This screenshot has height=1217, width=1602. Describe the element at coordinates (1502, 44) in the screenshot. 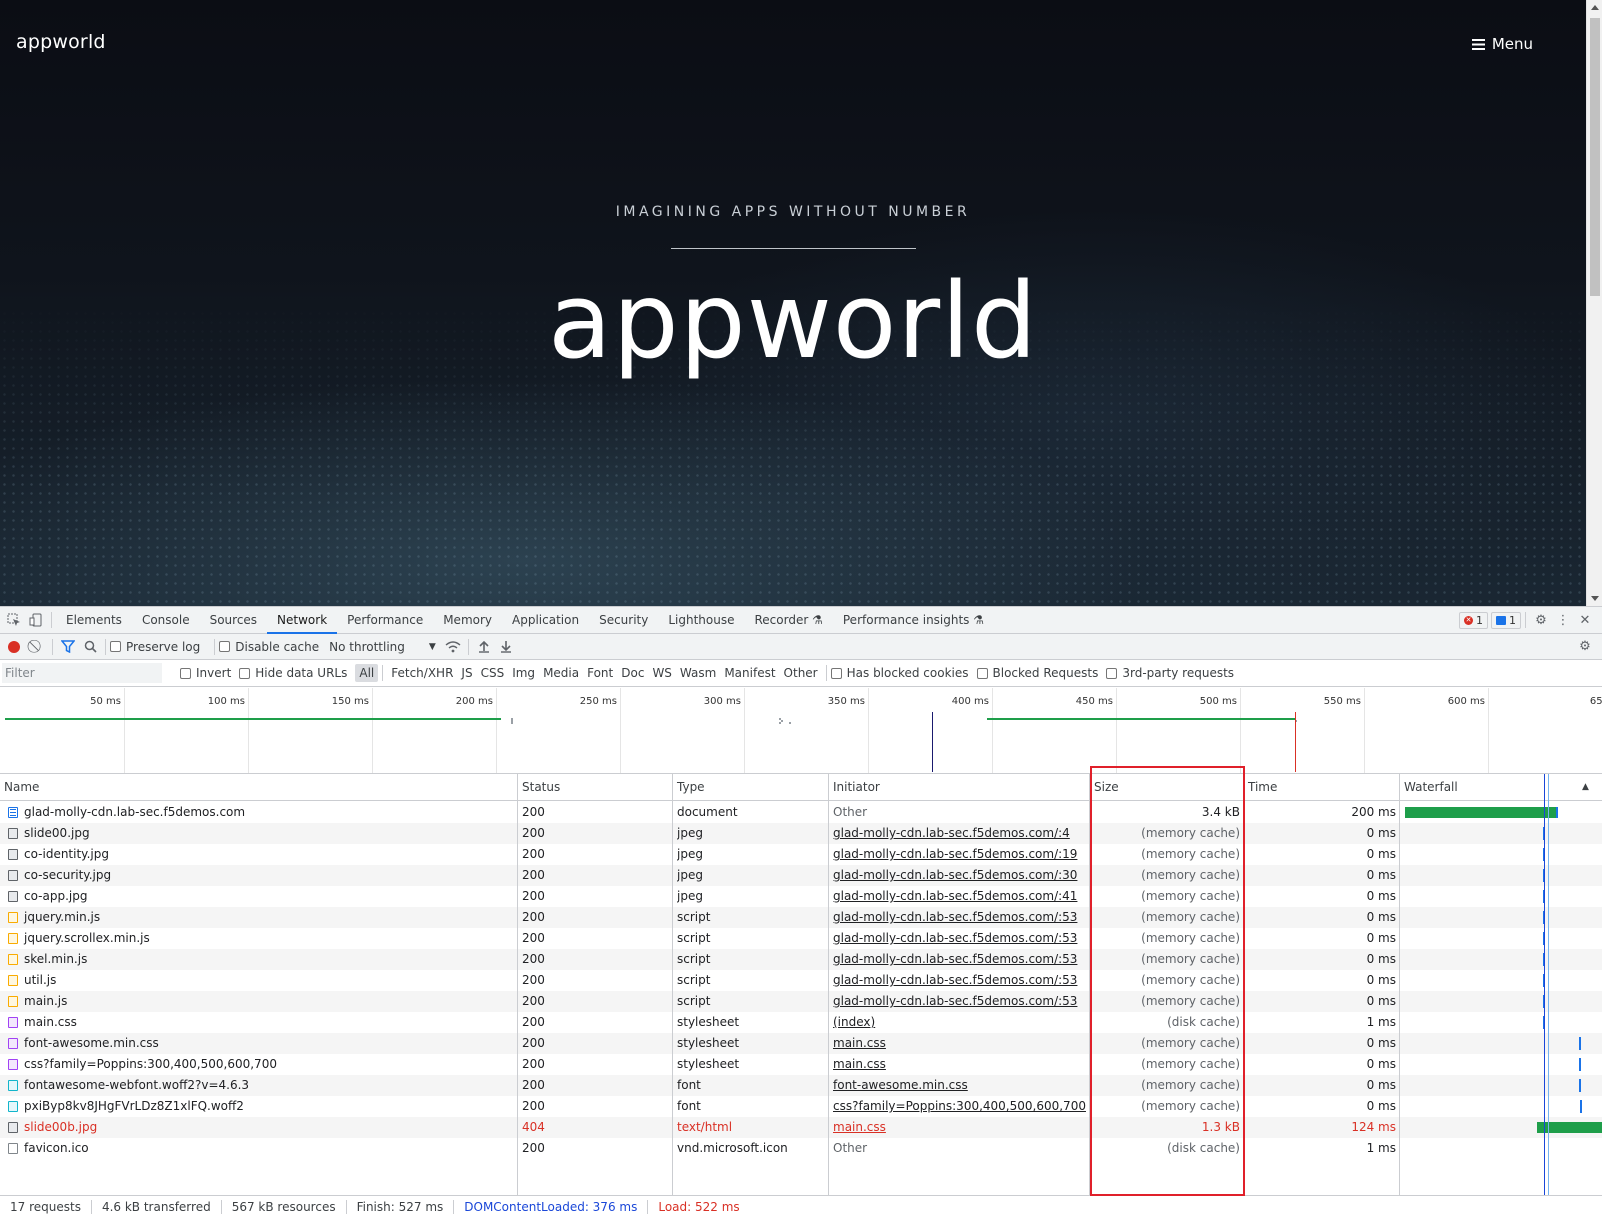

I see `menu-button: Menu` at that location.